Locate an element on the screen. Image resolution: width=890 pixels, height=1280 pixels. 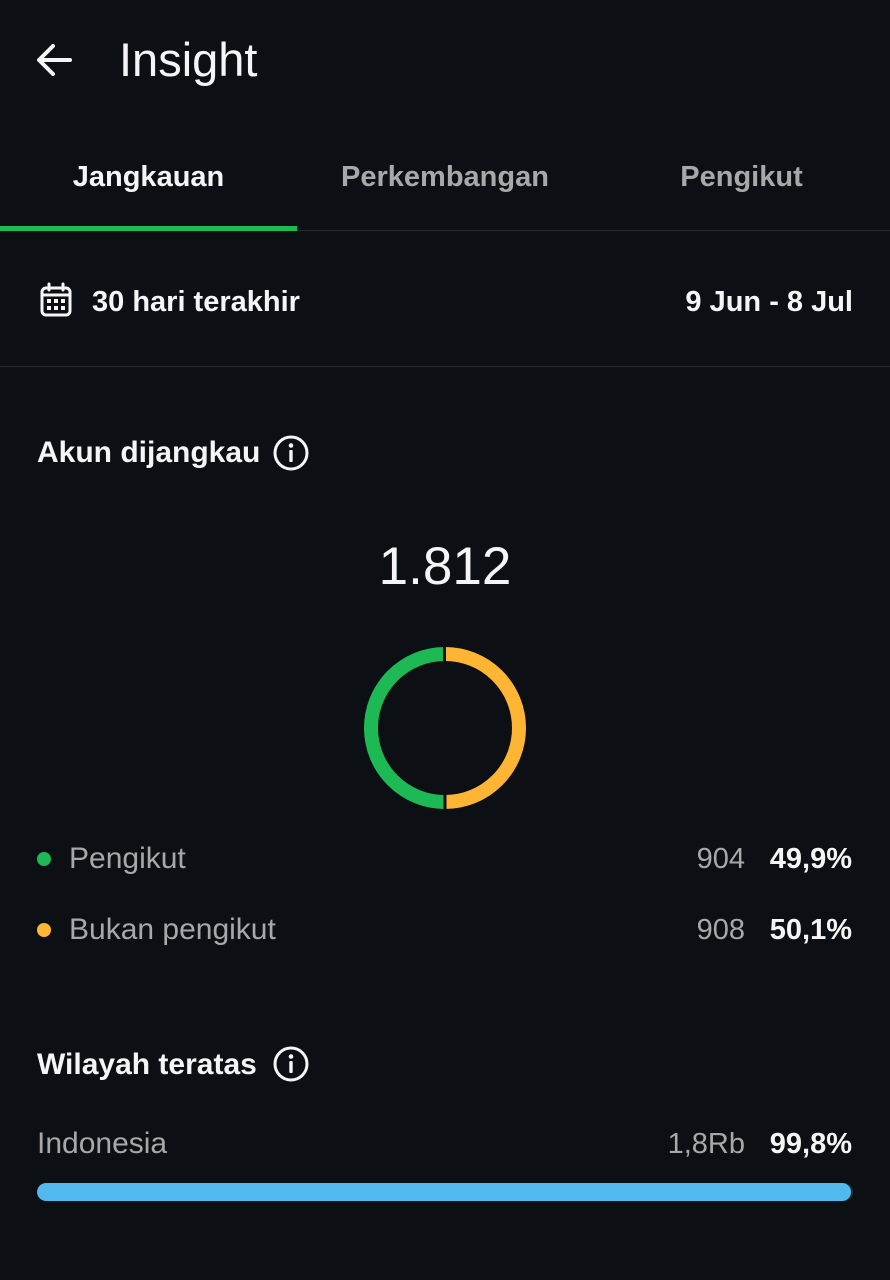
tab-perkembangan: Perkembangan is located at coordinates (445, 177).